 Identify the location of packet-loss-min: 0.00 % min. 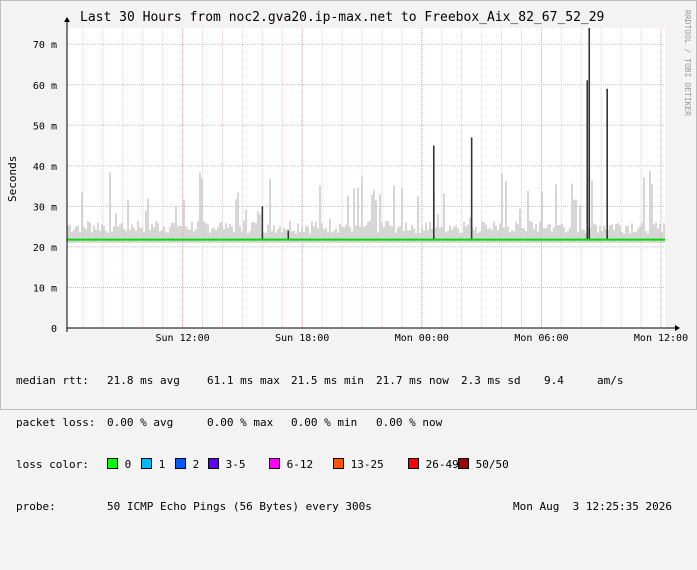
(324, 422).